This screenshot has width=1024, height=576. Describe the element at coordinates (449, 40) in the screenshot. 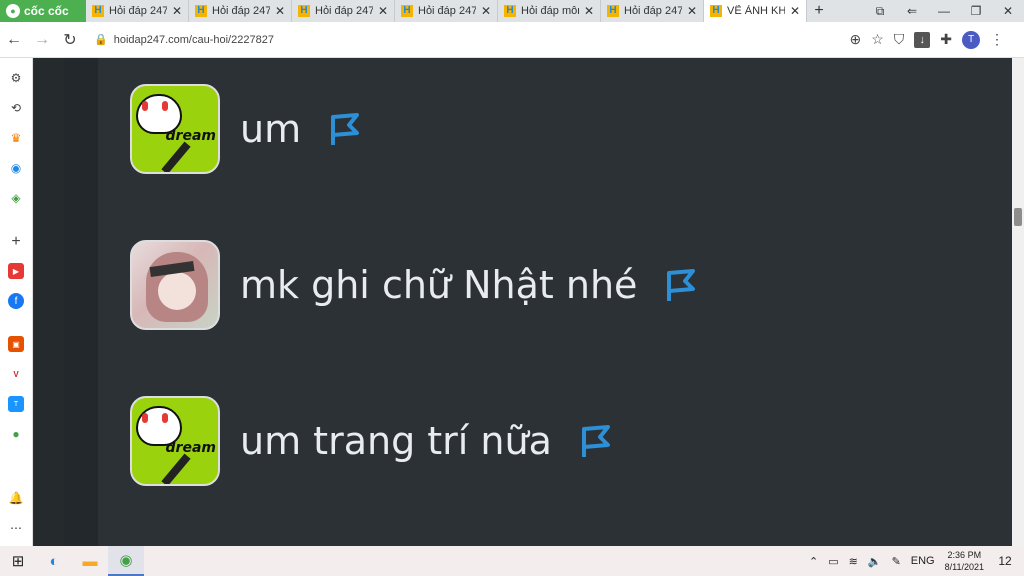

I see `address-bar: 🔒 hoidap247.com/cau-hoi/2227827` at that location.